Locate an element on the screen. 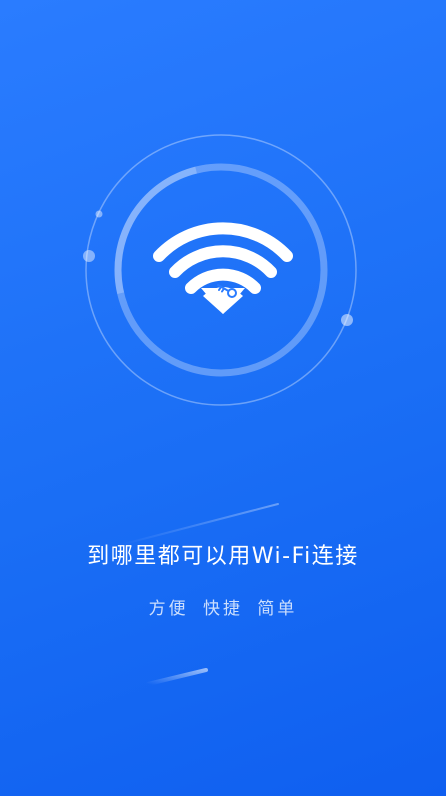  light-streak-lower is located at coordinates (177, 677).